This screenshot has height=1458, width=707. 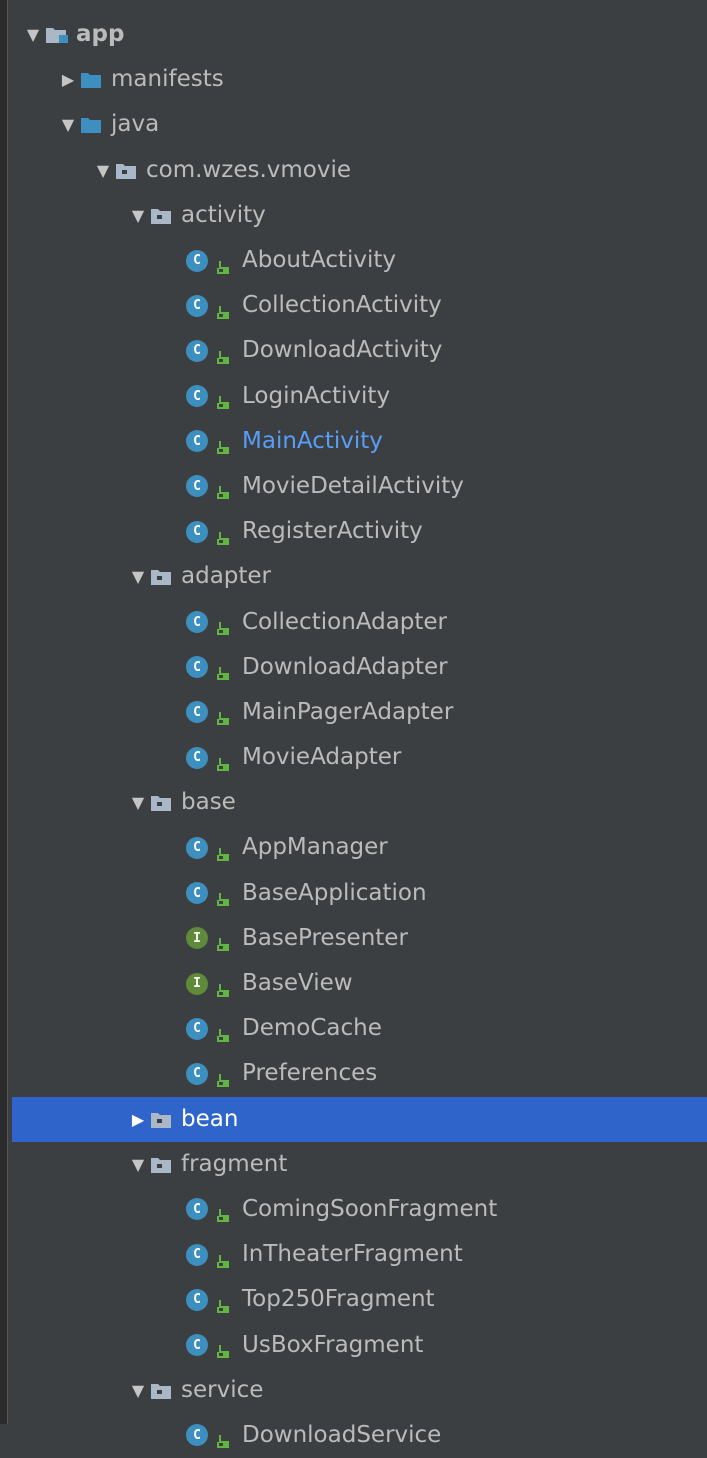 What do you see at coordinates (334, 892) in the screenshot?
I see `tree-row-label: BaseApplication` at bounding box center [334, 892].